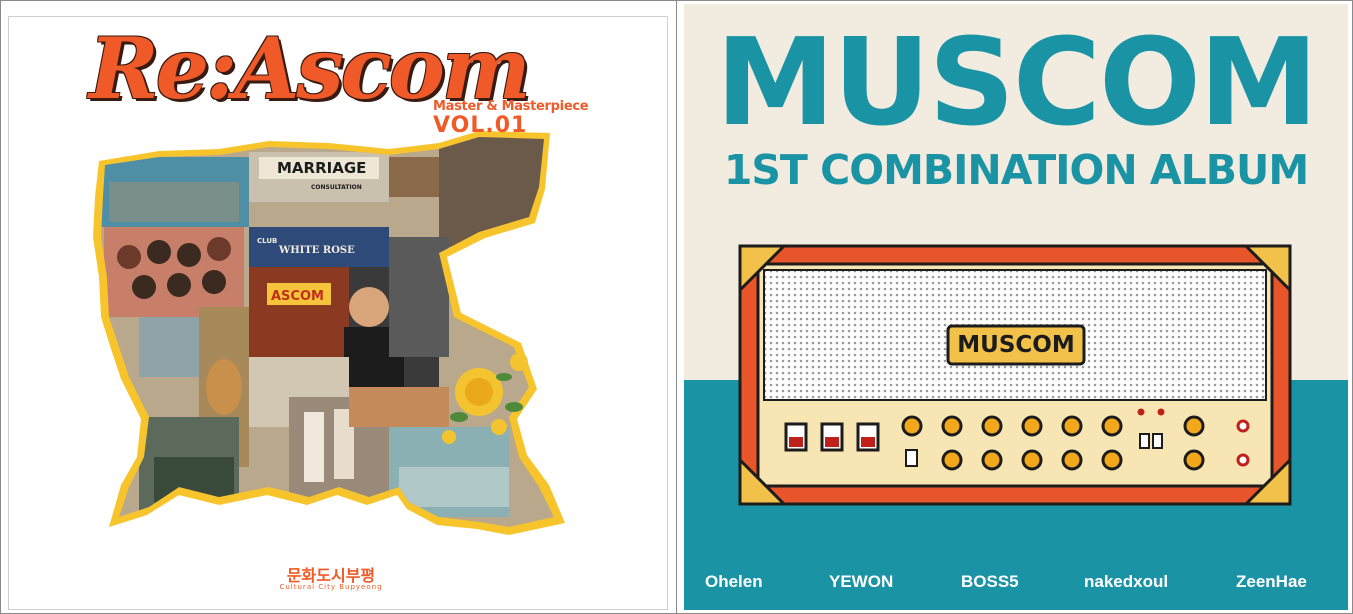  I want to click on volume-label: VOL.01, so click(480, 125).